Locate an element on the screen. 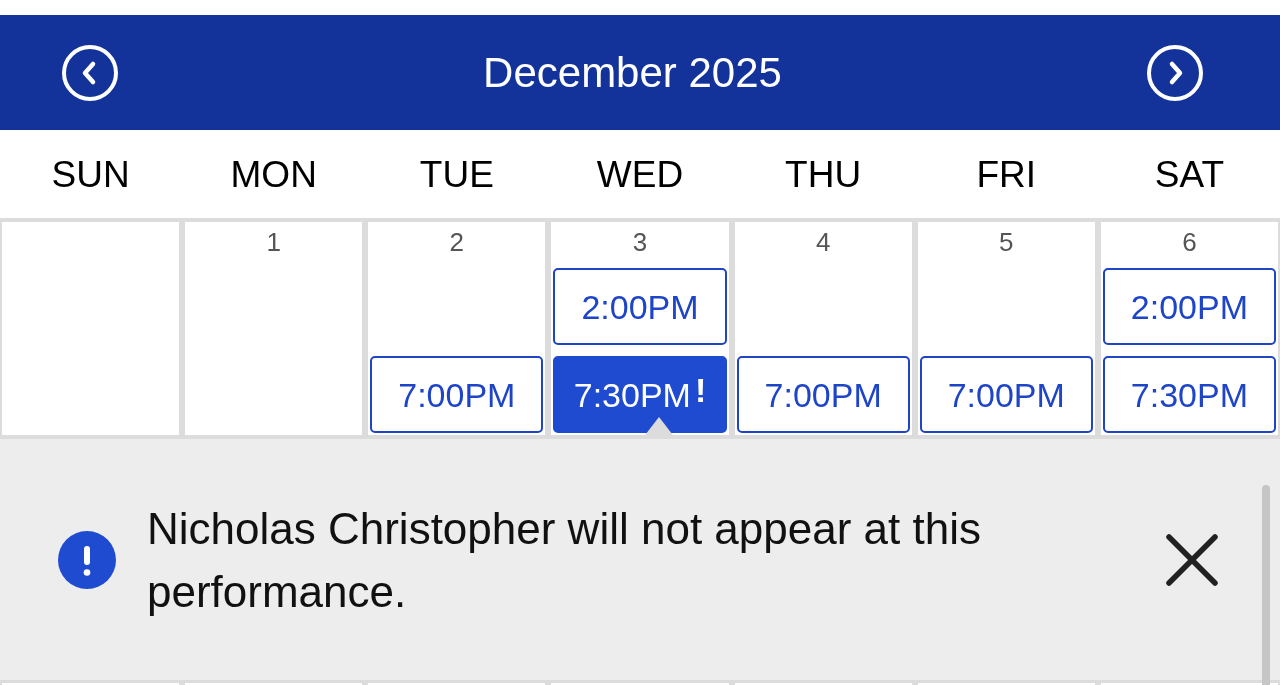 This screenshot has width=1280, height=685. weekday-label: THU is located at coordinates (823, 174).